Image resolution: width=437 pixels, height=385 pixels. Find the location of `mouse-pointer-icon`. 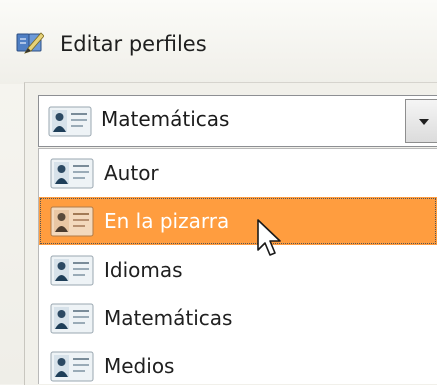

mouse-pointer-icon is located at coordinates (269, 237).